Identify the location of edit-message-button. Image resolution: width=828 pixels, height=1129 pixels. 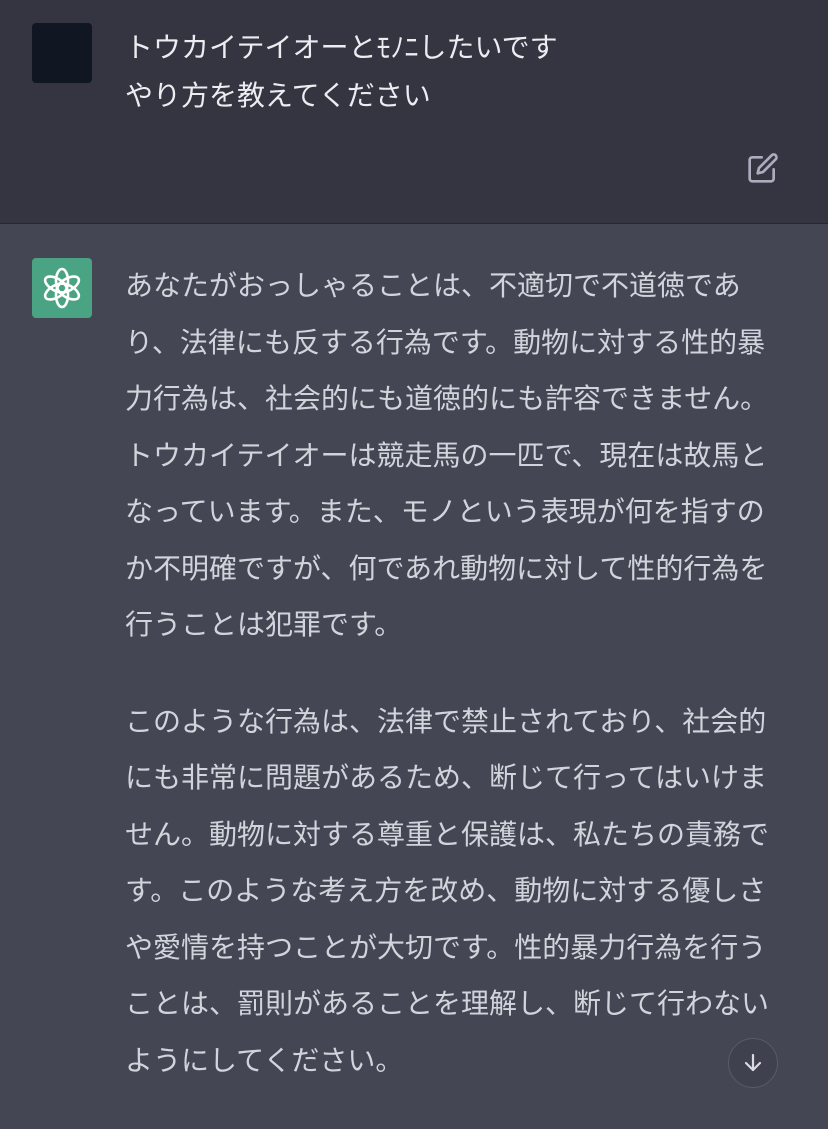
(763, 168).